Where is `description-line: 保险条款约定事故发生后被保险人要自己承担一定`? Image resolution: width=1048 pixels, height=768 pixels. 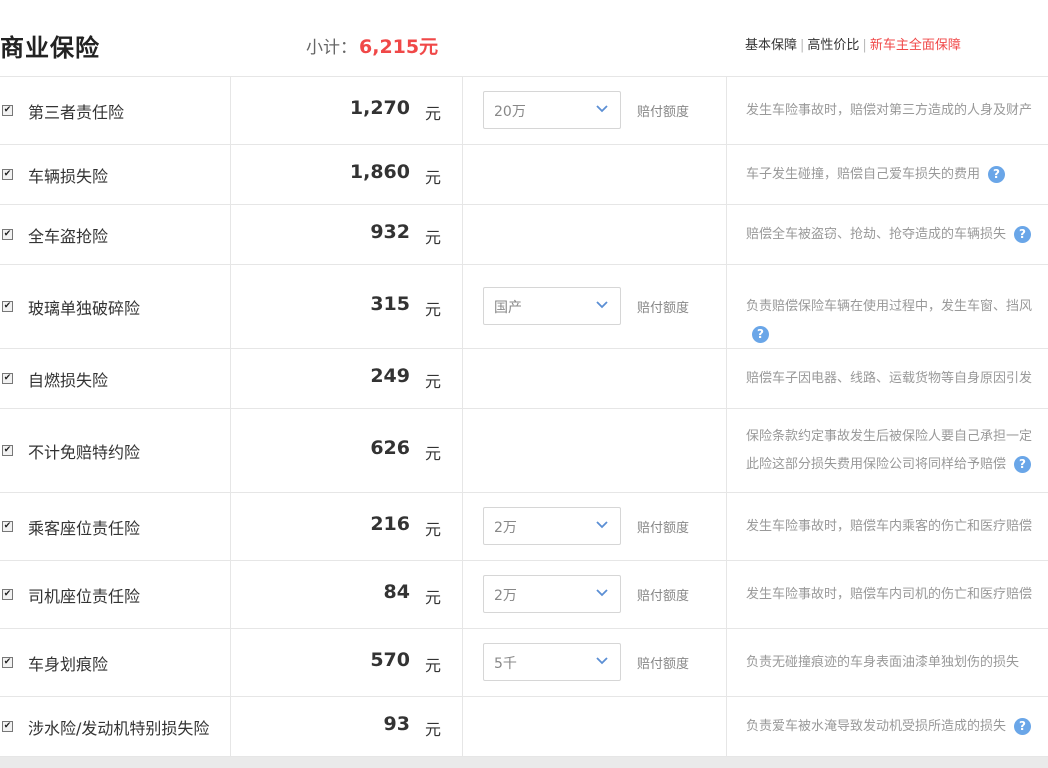
description-line: 保险条款约定事故发生后被保险人要自己承担一定 is located at coordinates (889, 437).